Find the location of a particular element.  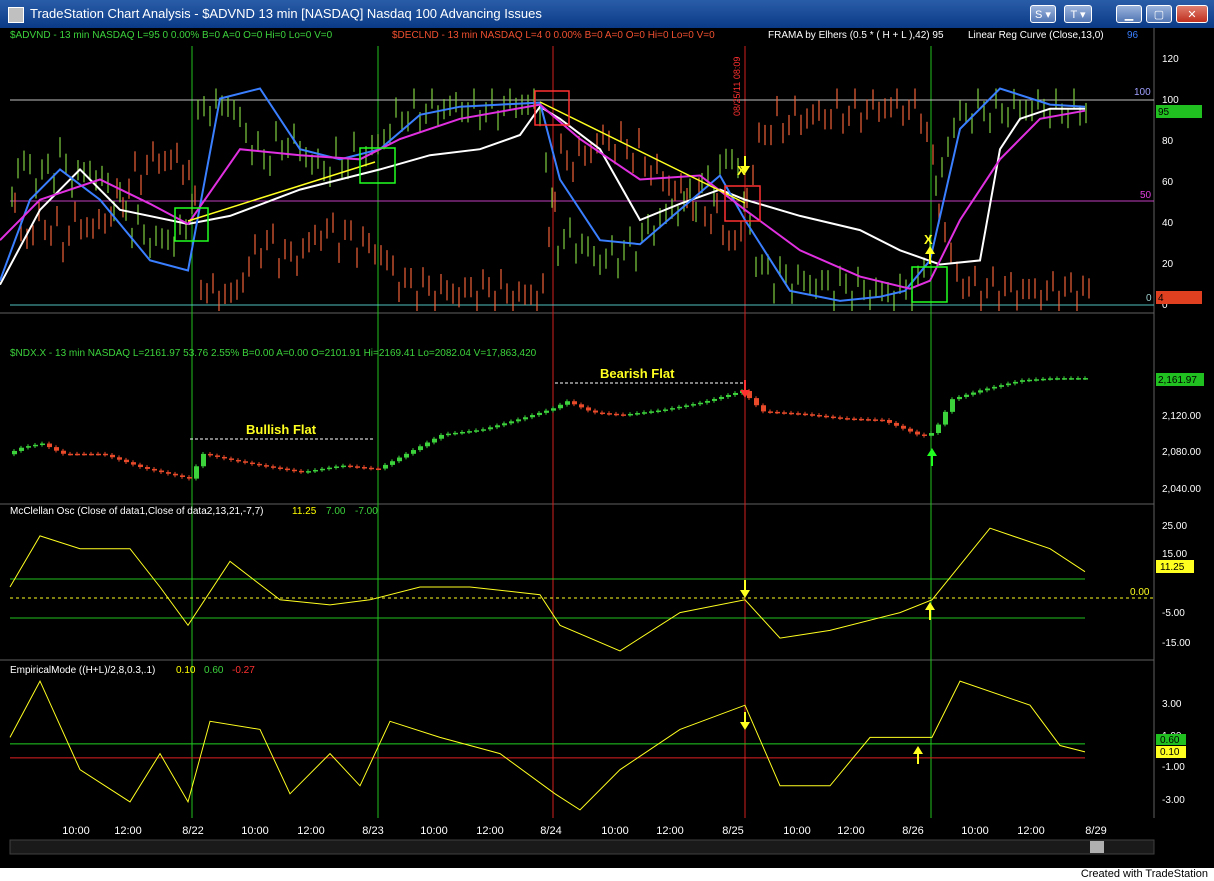

p3-tick-minus15: -15.00 is located at coordinates (1176, 643).